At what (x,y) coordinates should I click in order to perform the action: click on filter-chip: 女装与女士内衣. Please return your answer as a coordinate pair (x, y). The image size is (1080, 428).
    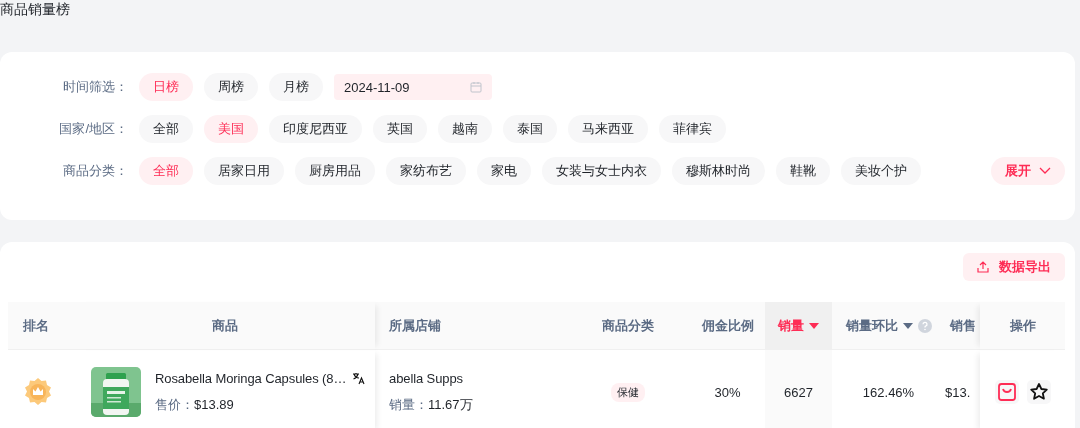
    Looking at the image, I should click on (601, 171).